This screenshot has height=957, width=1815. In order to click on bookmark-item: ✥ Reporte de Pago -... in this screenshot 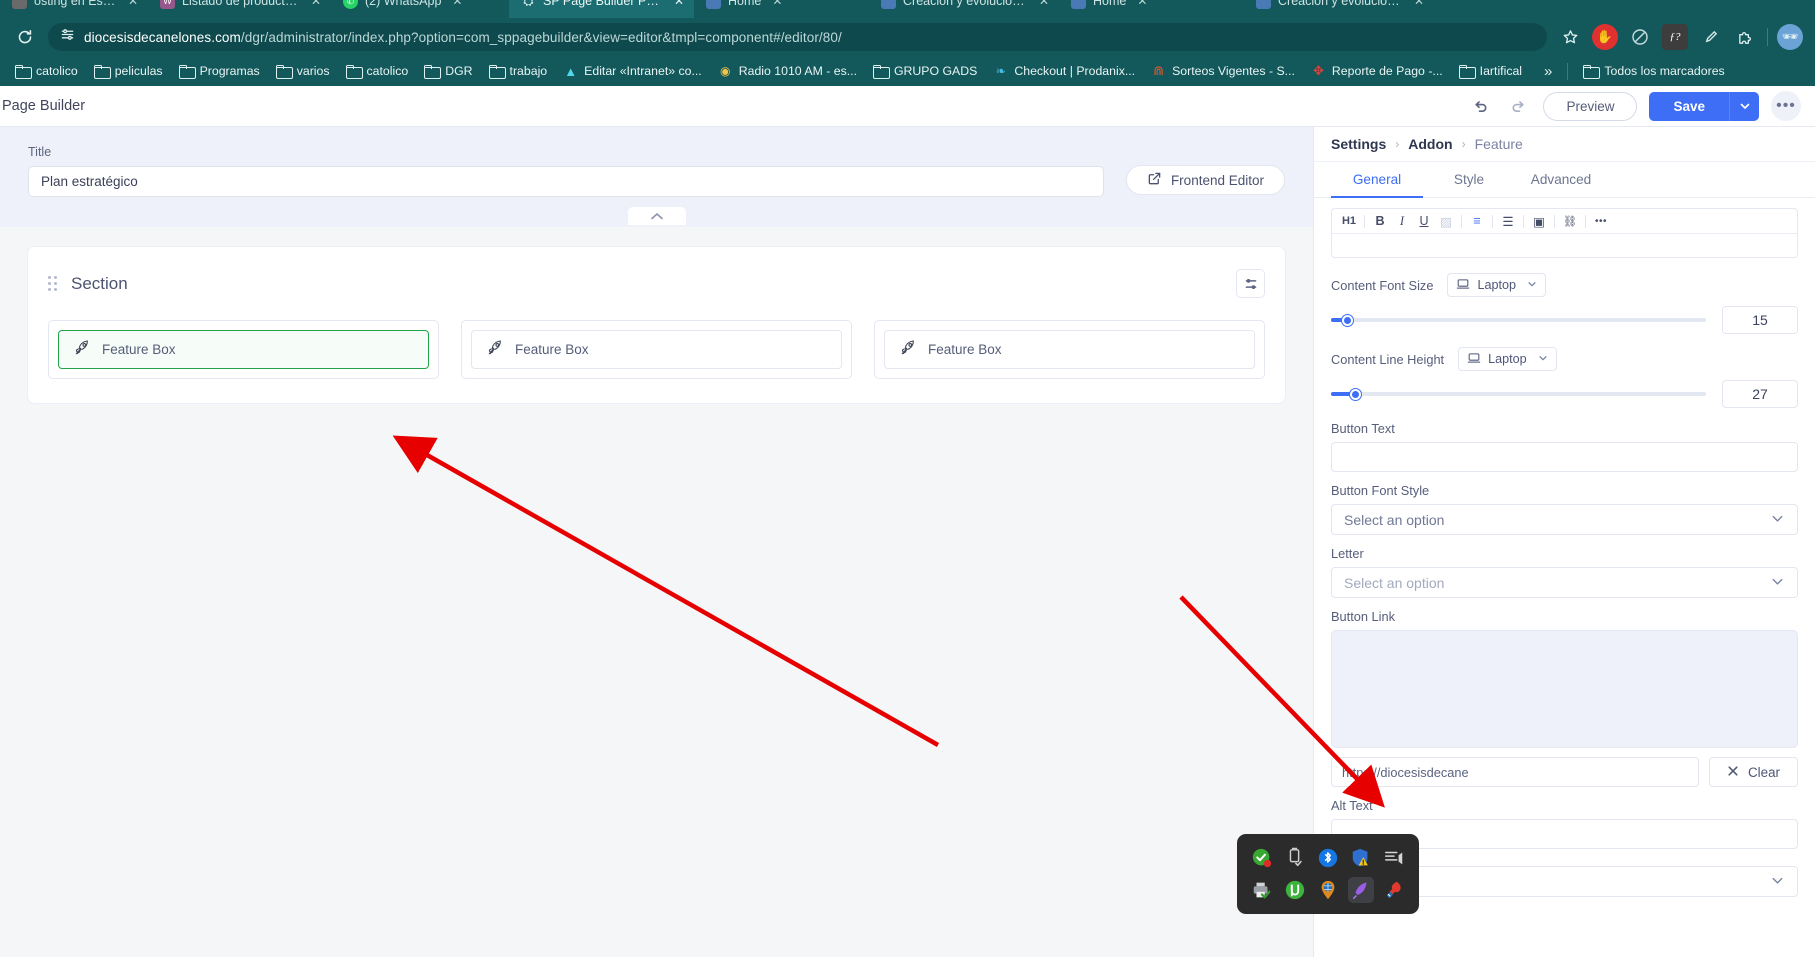, I will do `click(1377, 71)`.